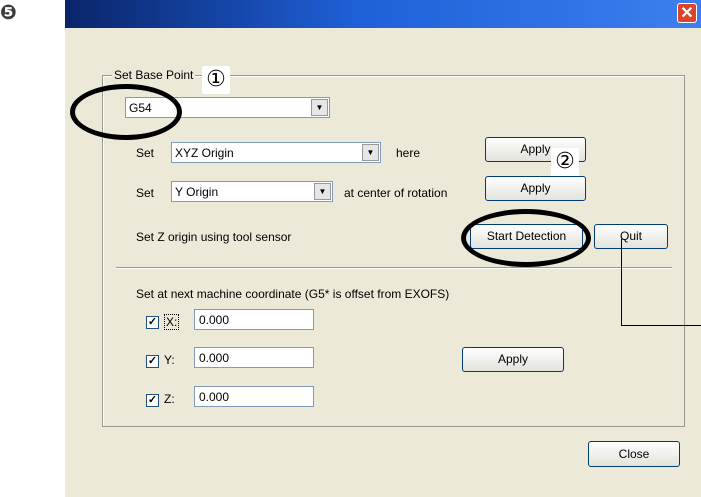  I want to click on rotation-center-label: at center of rotation, so click(396, 193).